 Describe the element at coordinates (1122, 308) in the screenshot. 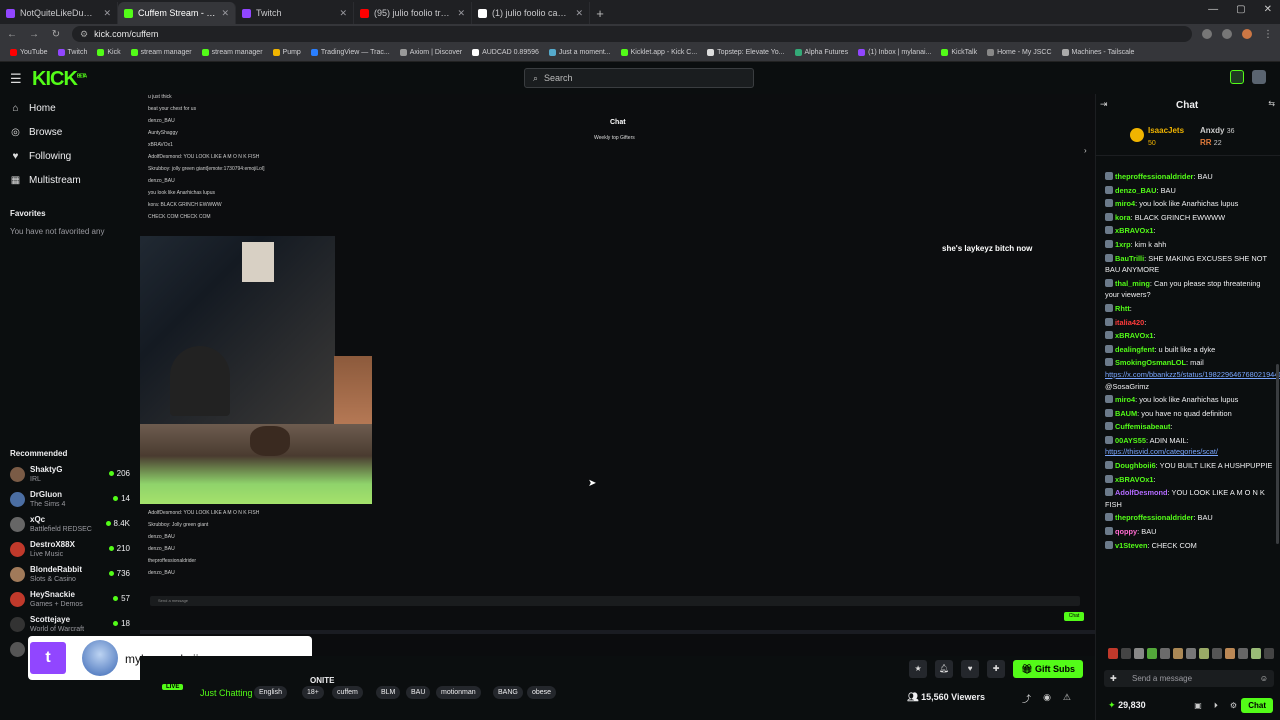

I see `chat-username: Rhtt` at that location.